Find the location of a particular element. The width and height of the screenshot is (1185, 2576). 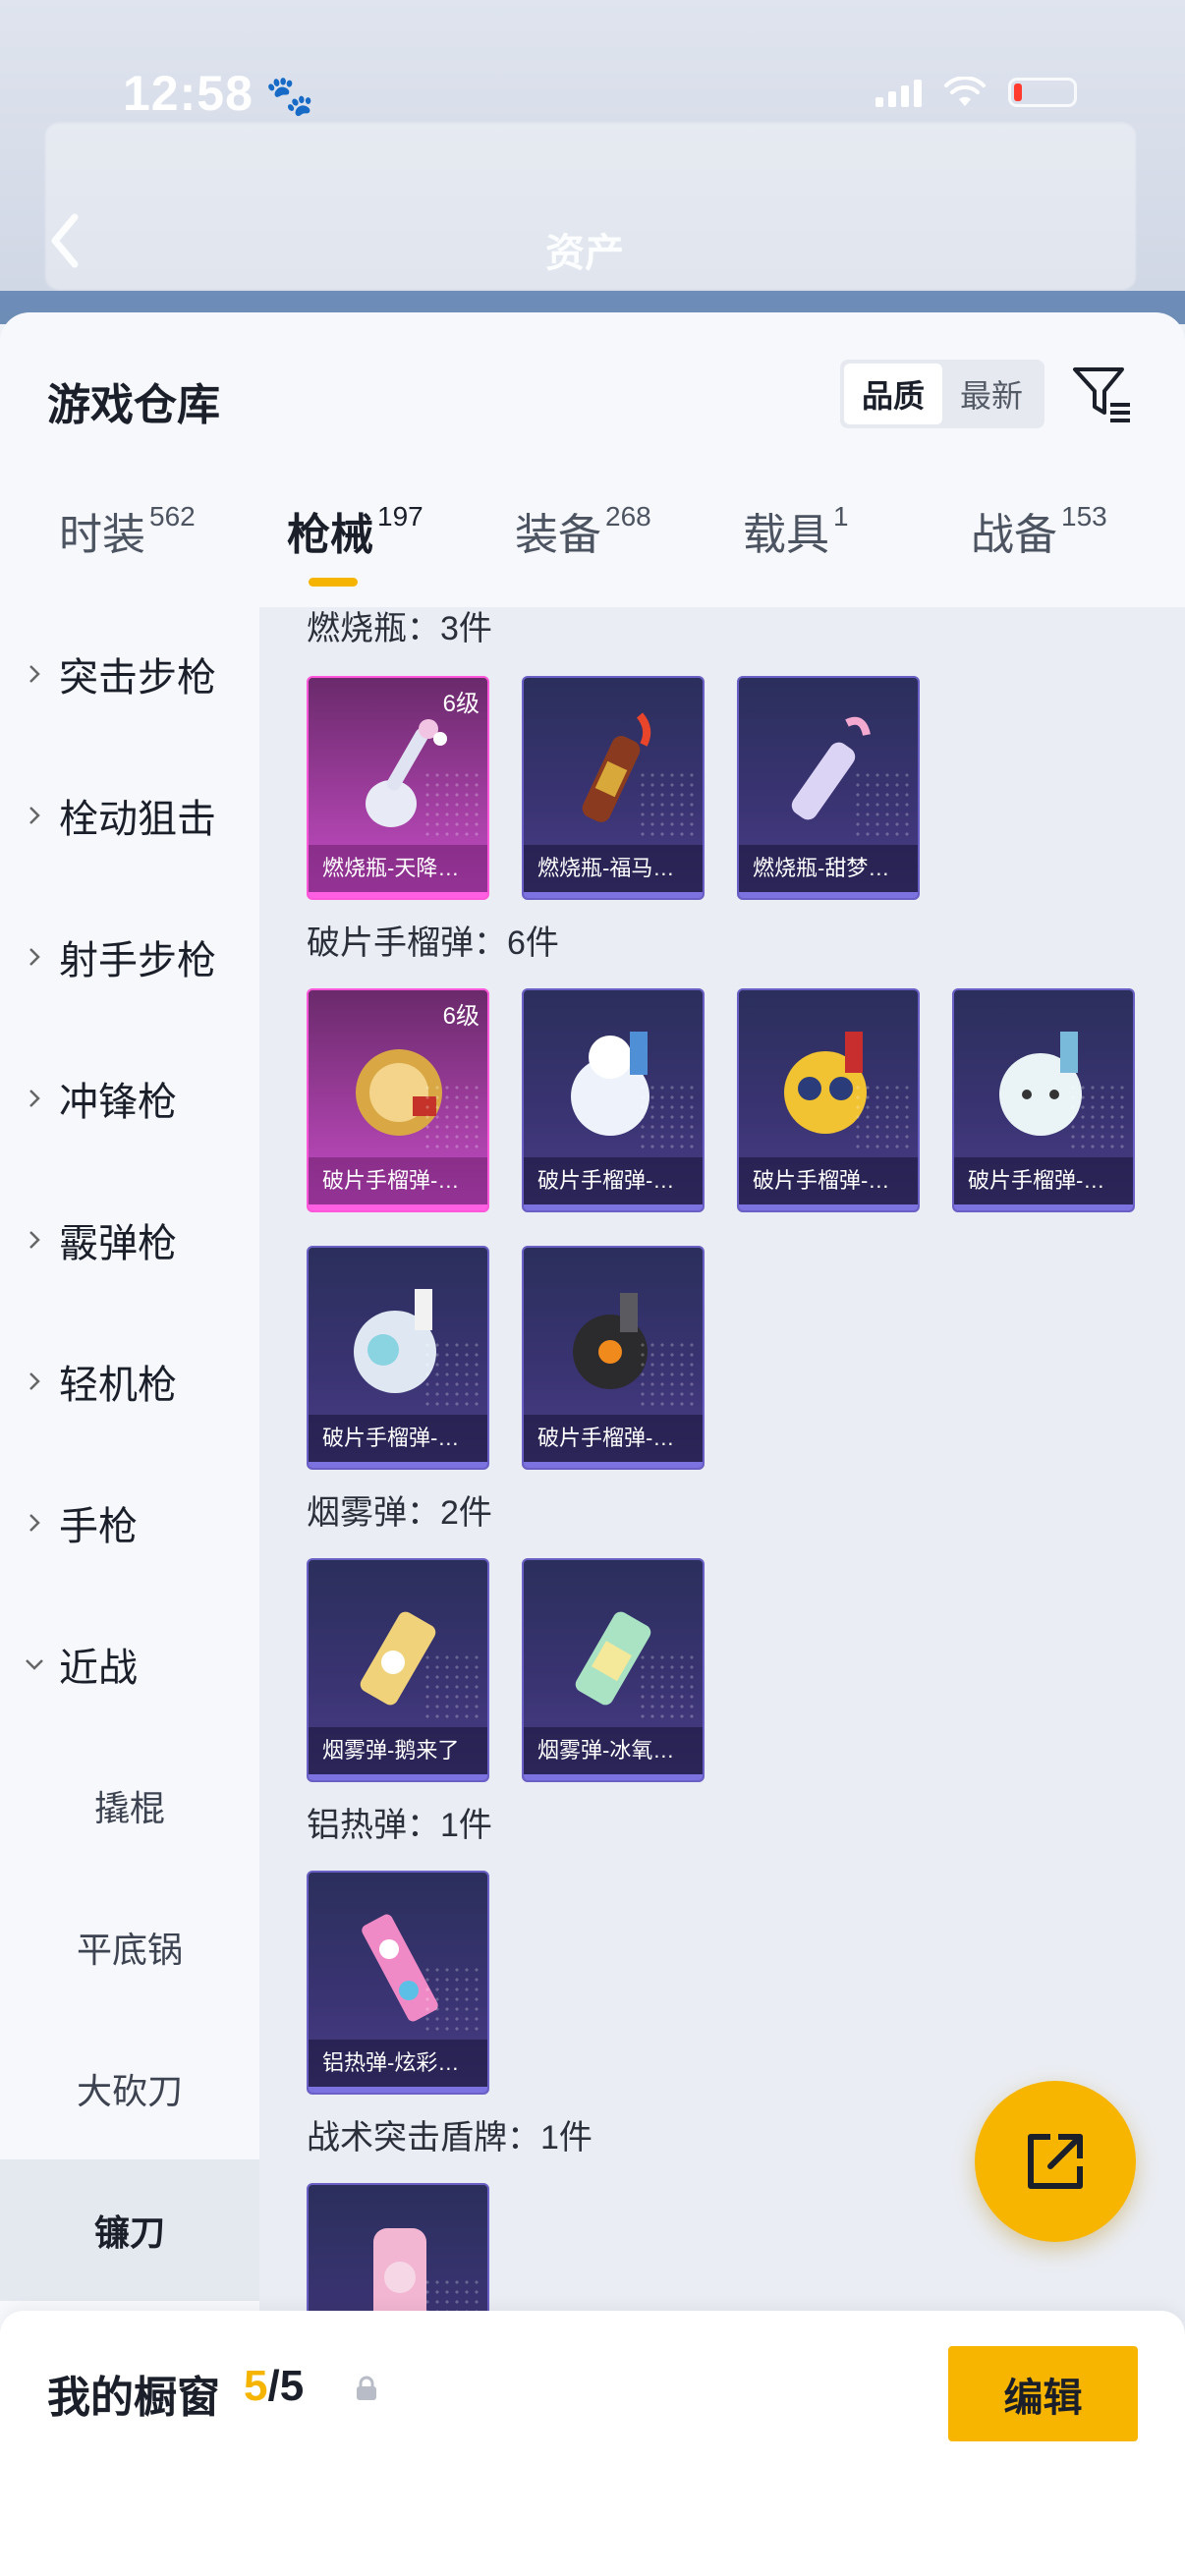

tab-label: 战备 is located at coordinates (1014, 535).